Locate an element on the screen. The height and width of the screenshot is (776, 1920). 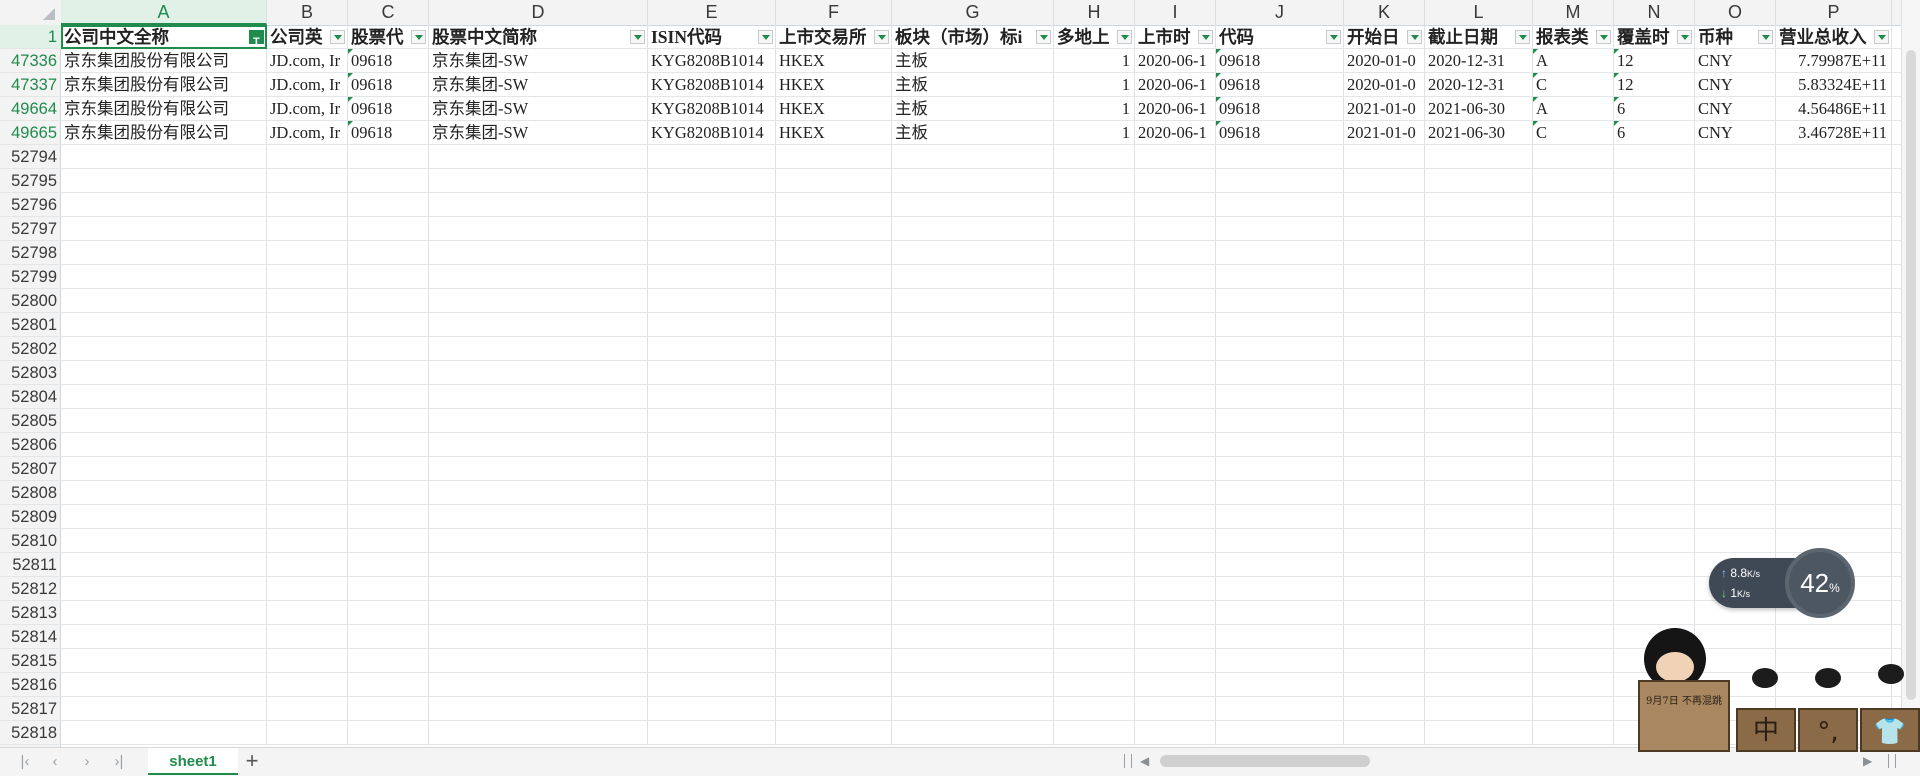
table-cell: 京东集团股份有限公司 is located at coordinates (164, 109).